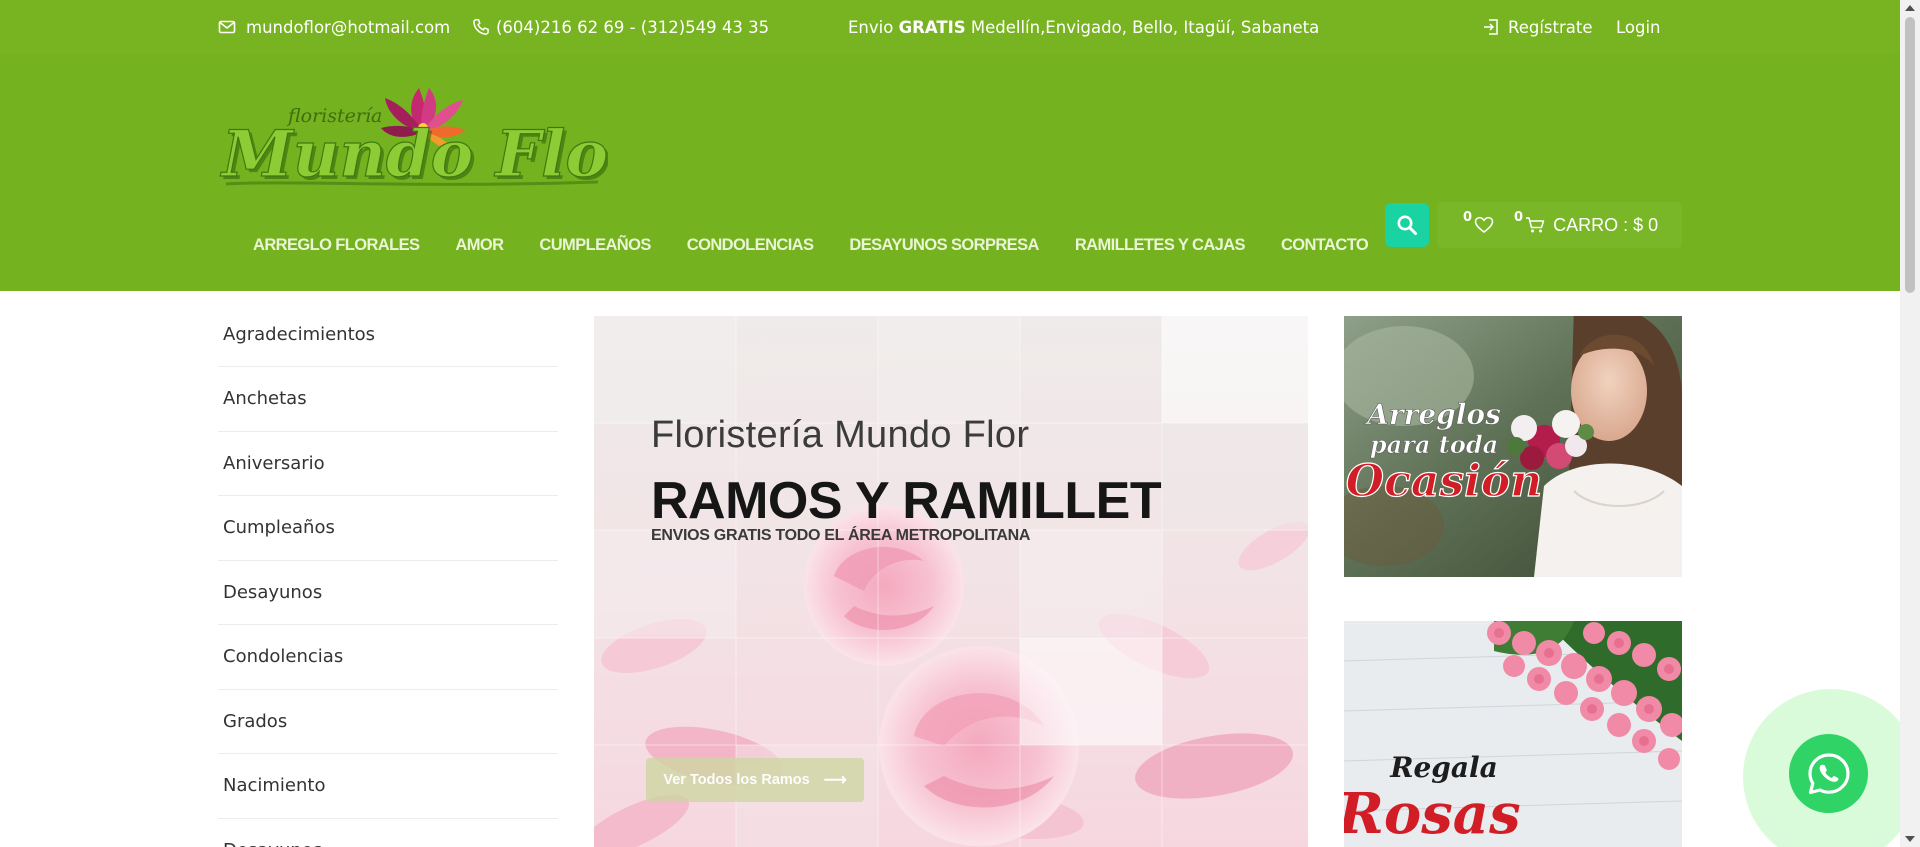 The width and height of the screenshot is (1920, 847). What do you see at coordinates (633, 27) in the screenshot?
I see `phone-text: (604)216 62 69 - (312)549 43 35` at bounding box center [633, 27].